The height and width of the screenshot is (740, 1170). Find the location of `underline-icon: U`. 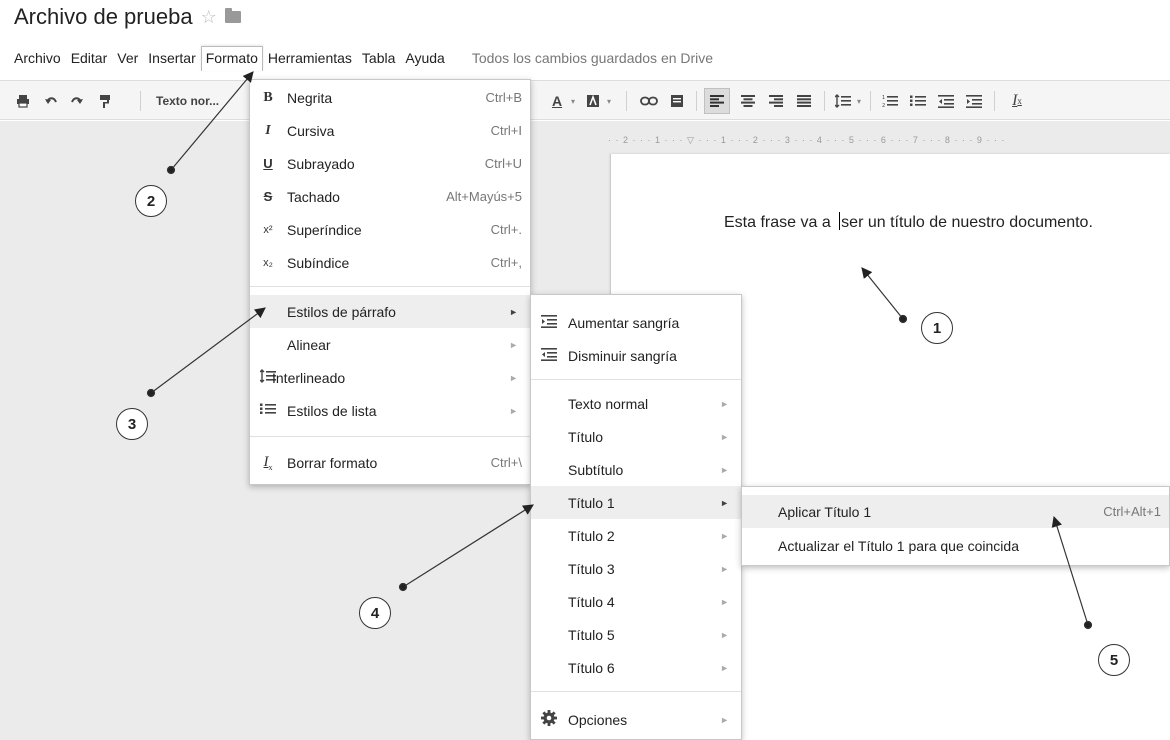

underline-icon: U is located at coordinates (268, 163).